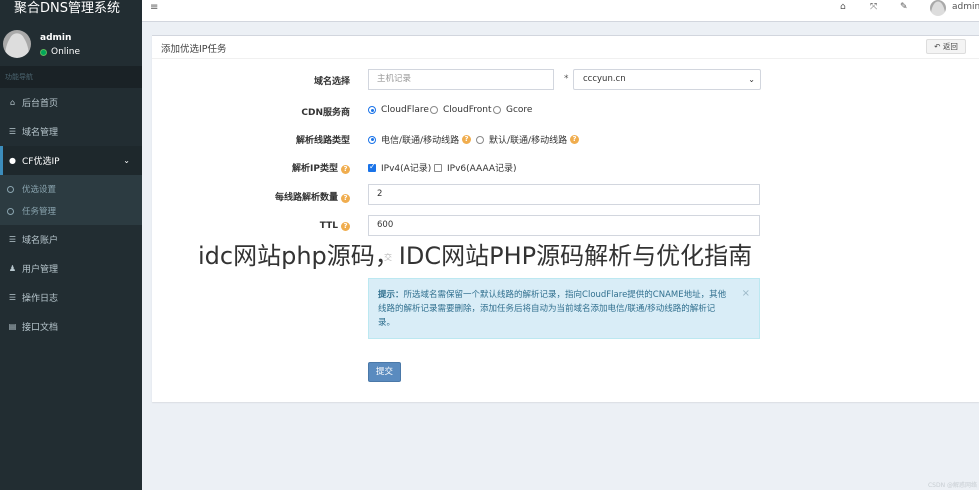 Image resolution: width=979 pixels, height=490 pixels. I want to click on iptype-label: 解析IP类型?, so click(321, 167).